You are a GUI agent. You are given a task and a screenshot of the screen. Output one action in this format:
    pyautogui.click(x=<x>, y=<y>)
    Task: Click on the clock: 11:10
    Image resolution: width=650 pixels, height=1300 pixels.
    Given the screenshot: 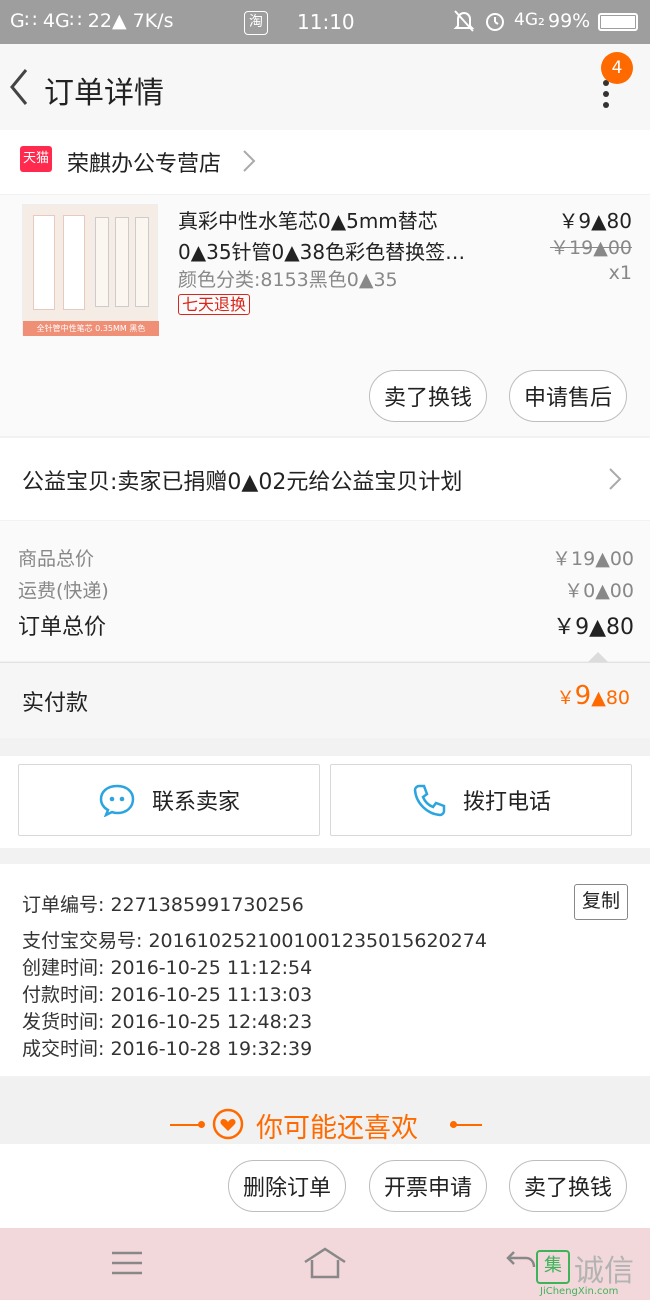 What is the action you would take?
    pyautogui.click(x=326, y=22)
    